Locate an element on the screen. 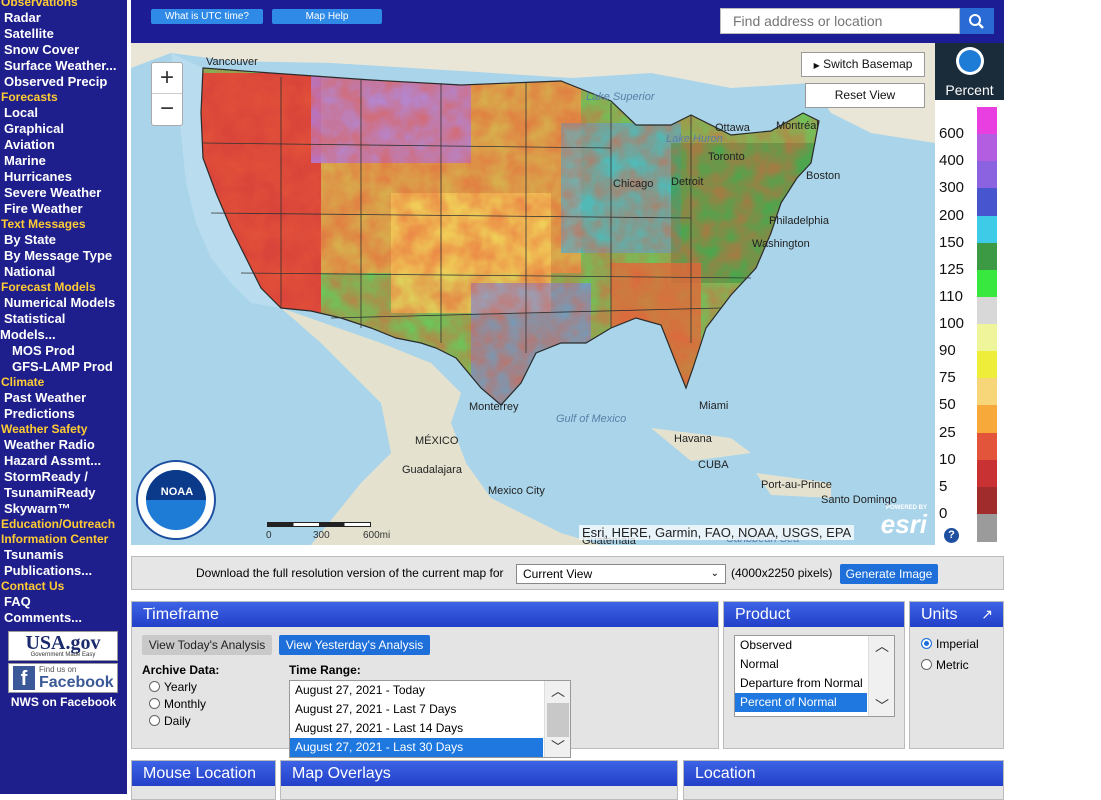 Image resolution: width=1101 pixels, height=800 pixels. archive-monthly-radio: Monthly is located at coordinates (177, 704).